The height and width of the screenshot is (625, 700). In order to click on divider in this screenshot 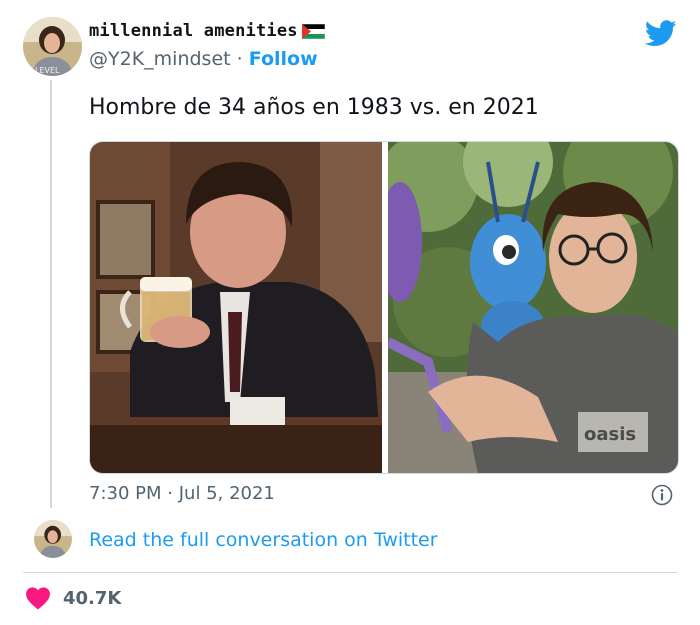, I will do `click(350, 572)`.